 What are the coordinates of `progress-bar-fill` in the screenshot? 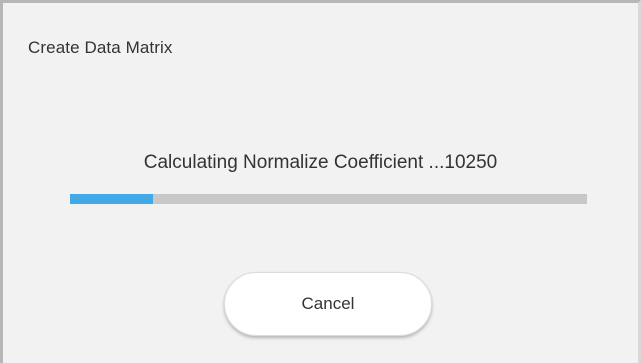 It's located at (111, 199).